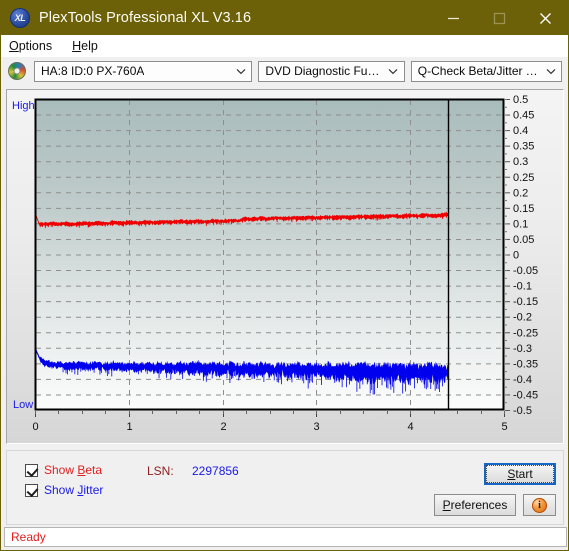 This screenshot has width=569, height=551. Describe the element at coordinates (61, 470) in the screenshot. I see `show-beta-label-pre: Show` at that location.